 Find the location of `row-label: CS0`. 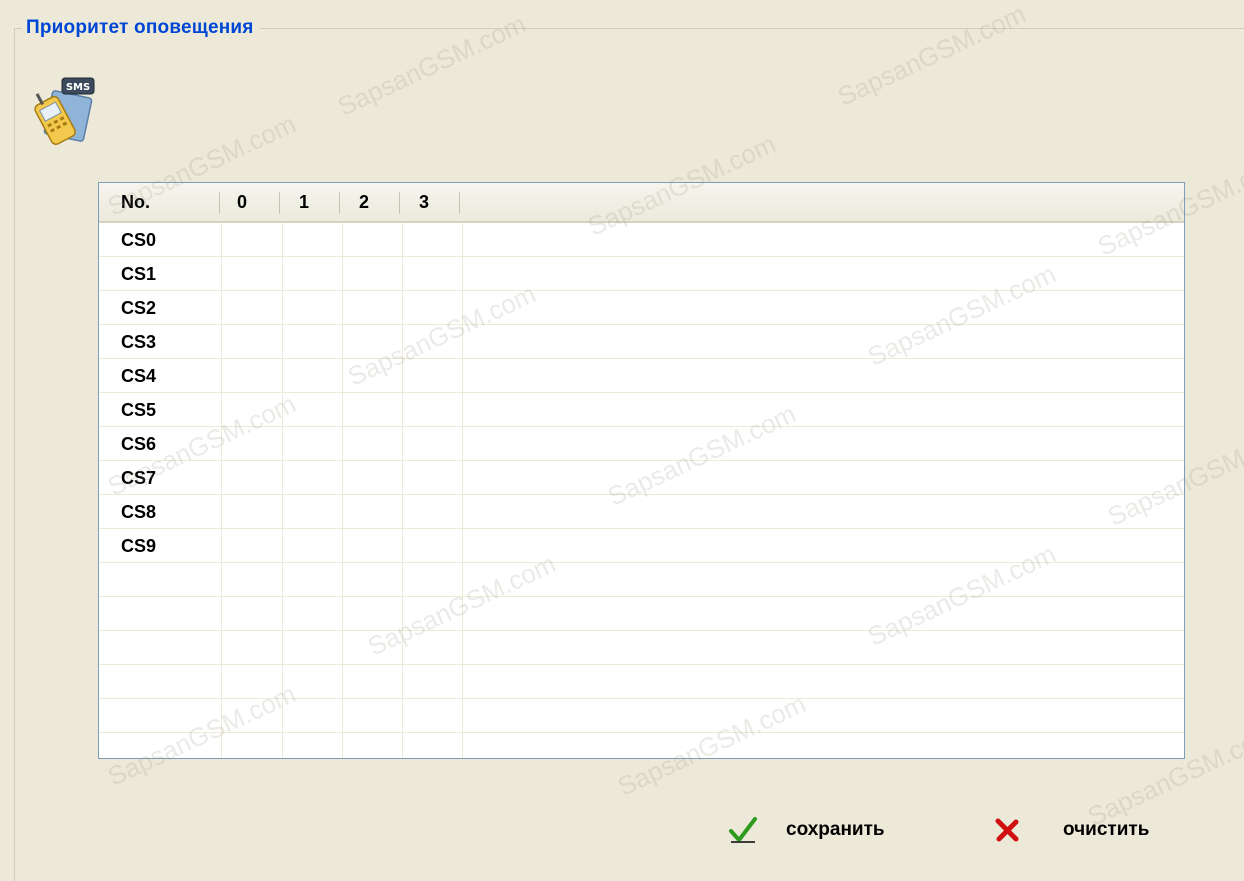

row-label: CS0 is located at coordinates (139, 240).